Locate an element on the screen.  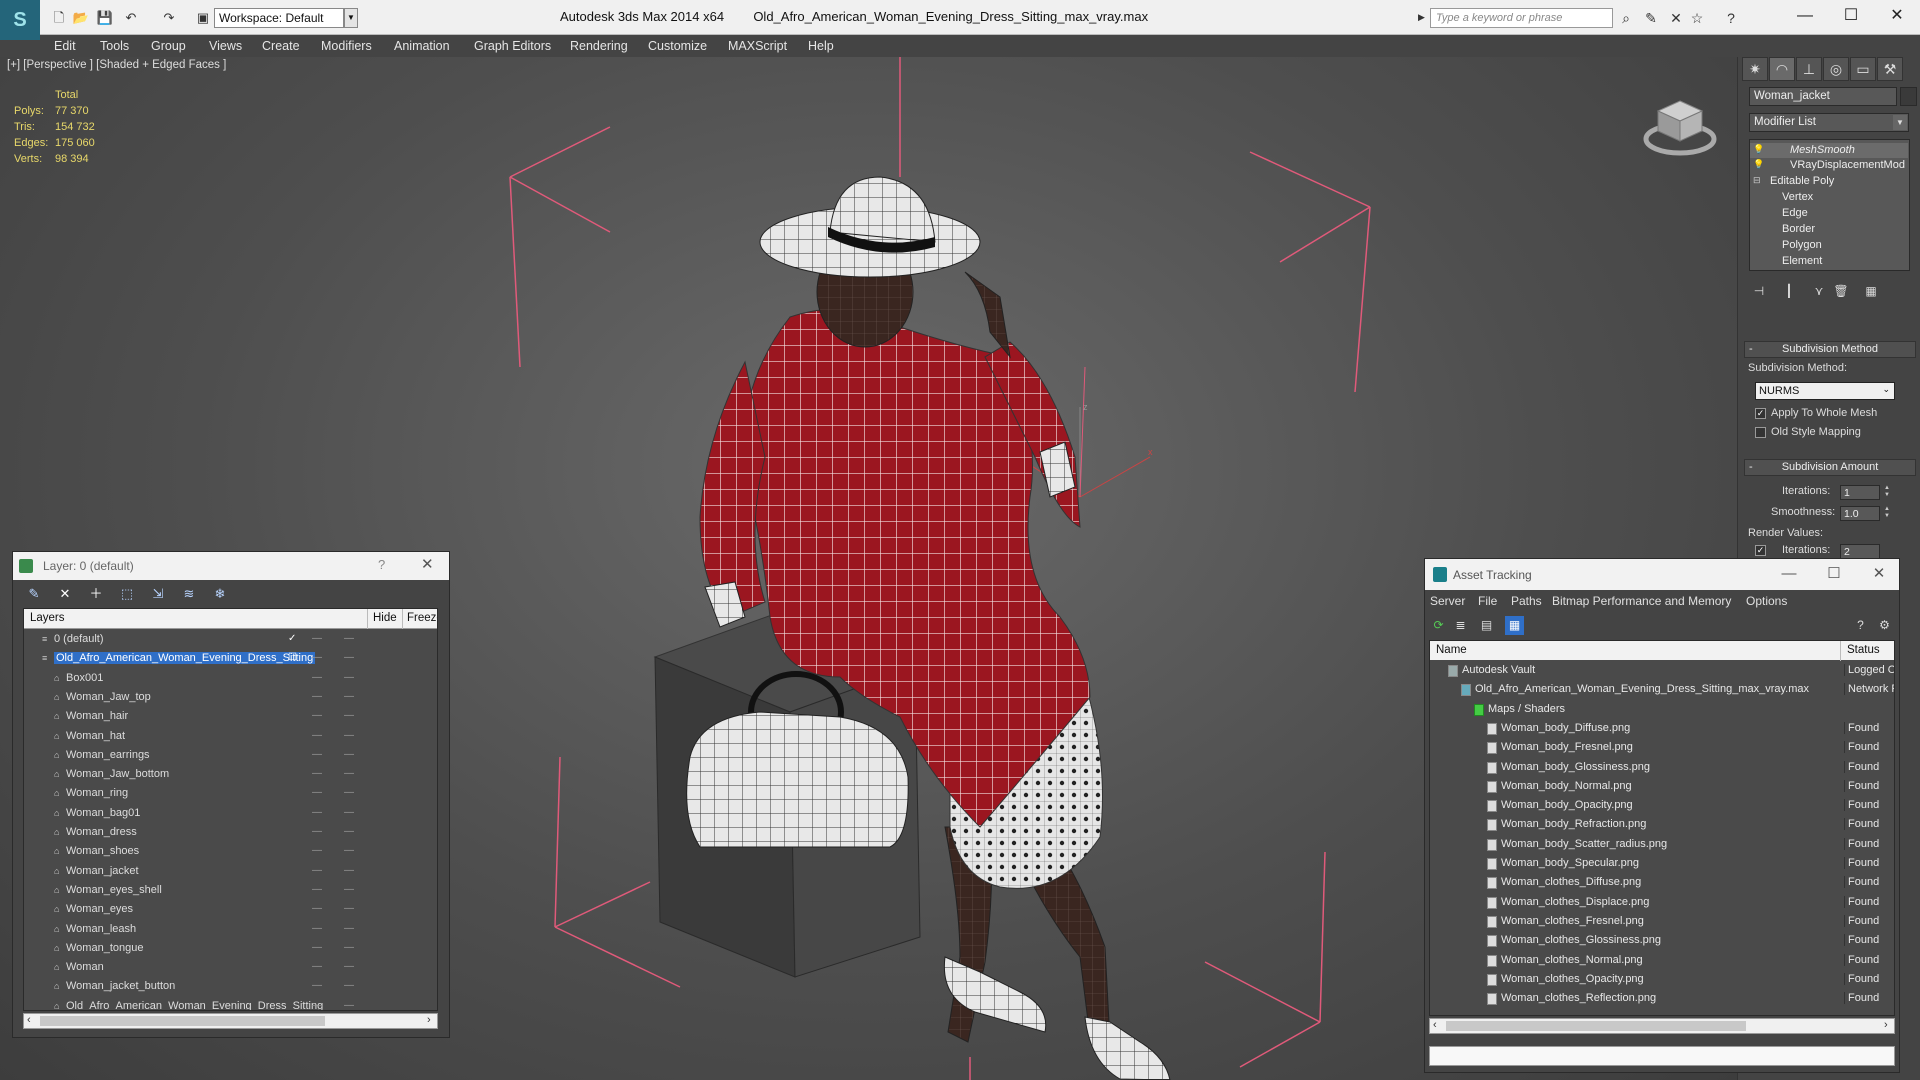
motion-tab-icon: ◎ is located at coordinates (1836, 69).